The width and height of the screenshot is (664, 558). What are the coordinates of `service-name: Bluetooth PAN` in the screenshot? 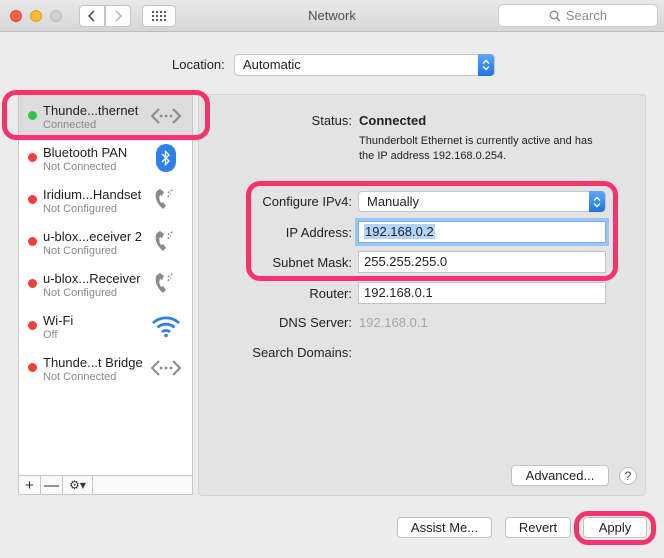 It's located at (85, 152).